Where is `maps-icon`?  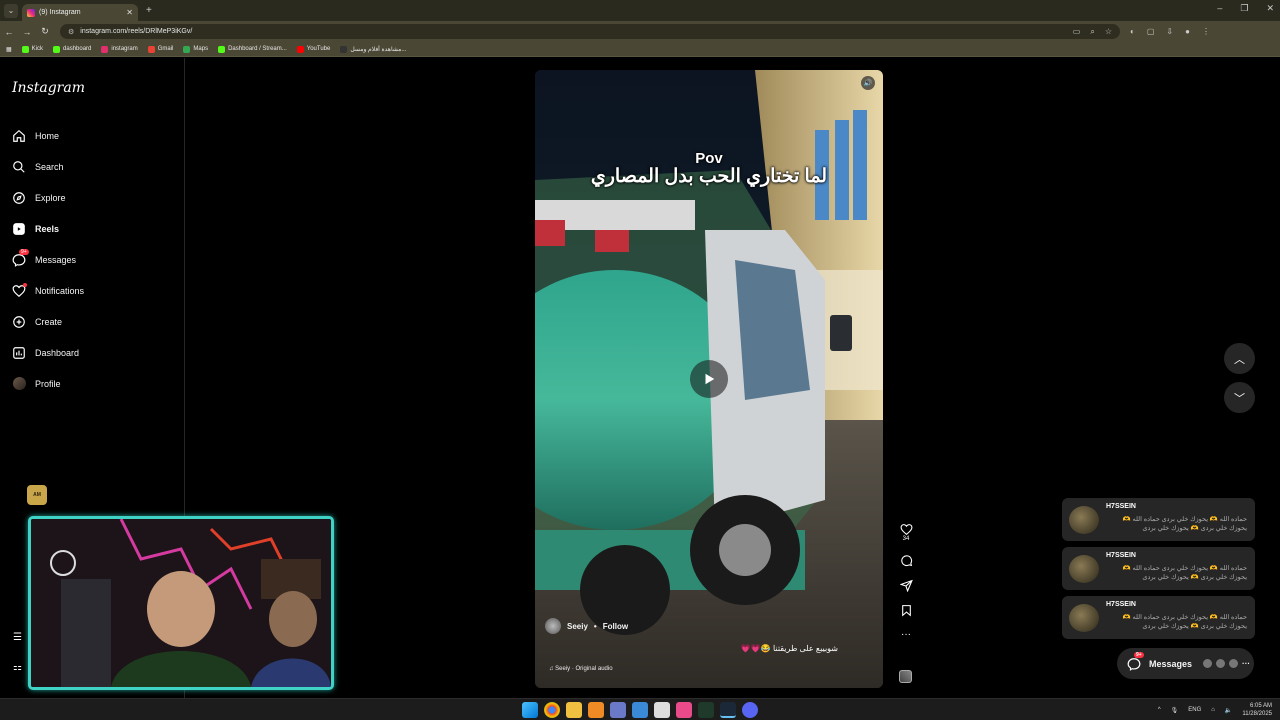 maps-icon is located at coordinates (187, 49).